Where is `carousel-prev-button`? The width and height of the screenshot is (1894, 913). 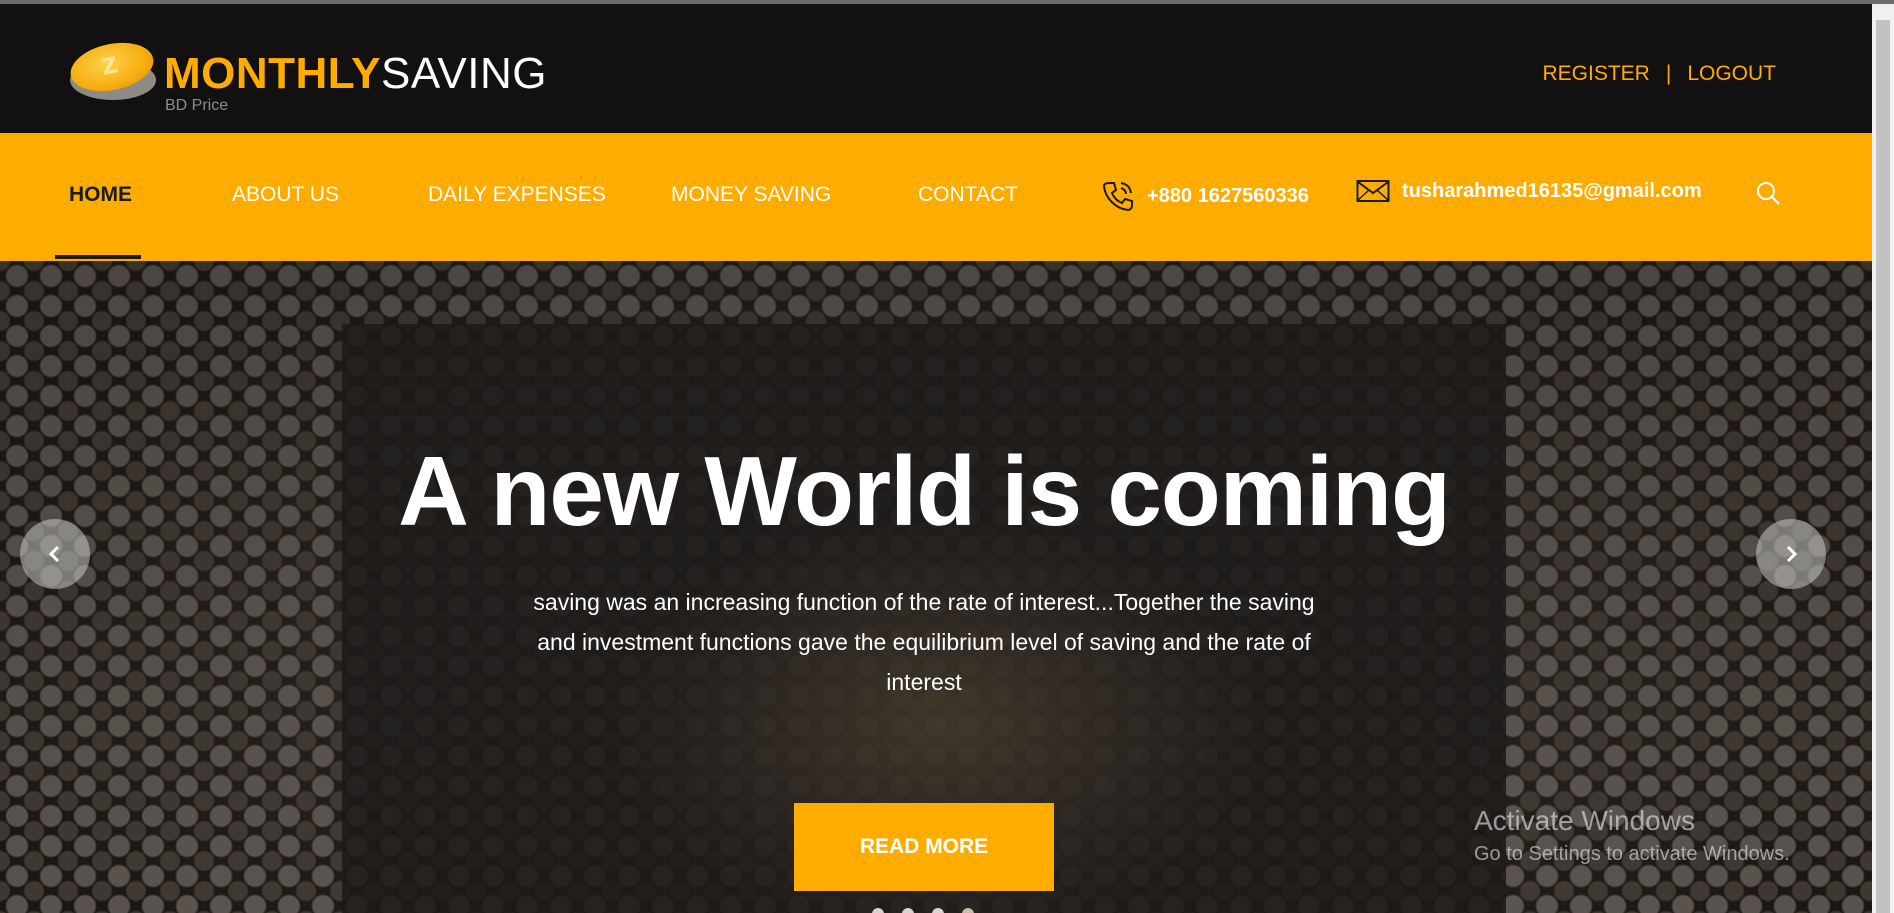
carousel-prev-button is located at coordinates (55, 554).